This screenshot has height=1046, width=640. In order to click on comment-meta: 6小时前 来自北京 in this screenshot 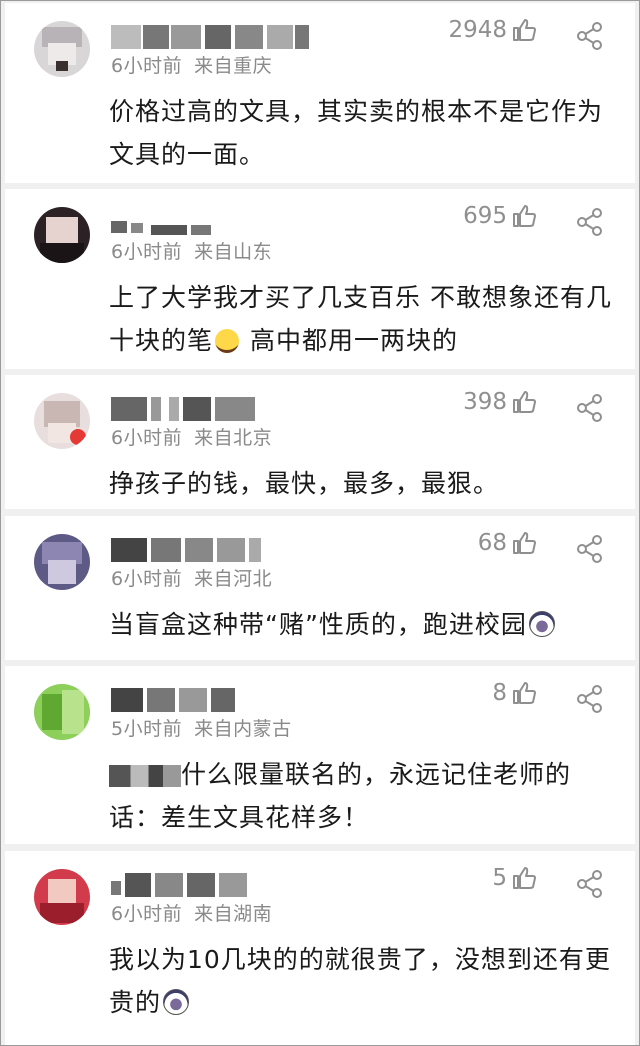, I will do `click(191, 436)`.